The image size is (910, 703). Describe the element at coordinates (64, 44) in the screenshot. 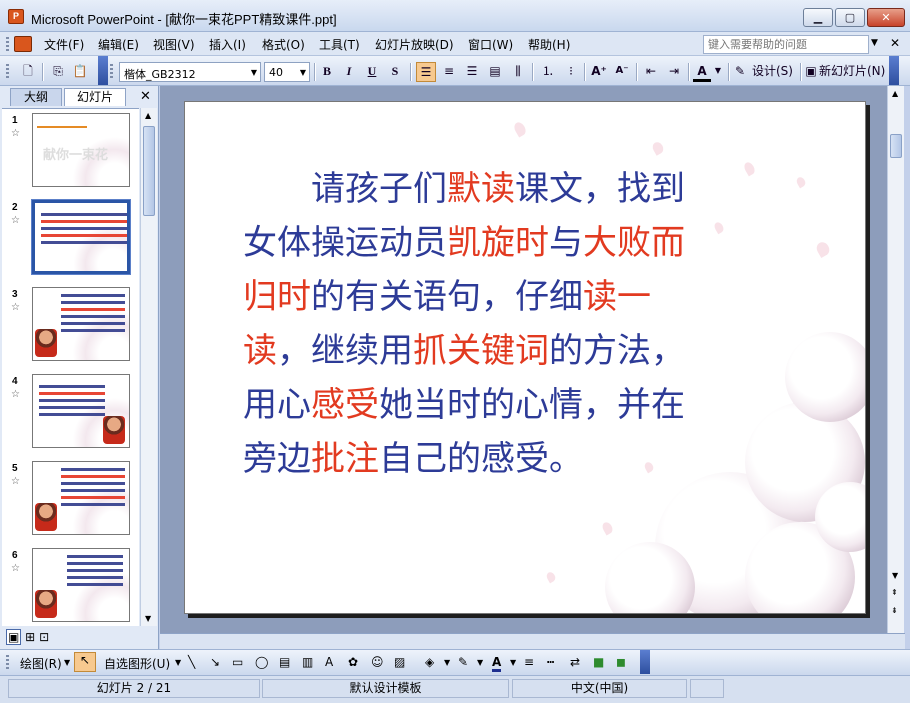

I see `menu-file: 文件(F)` at that location.